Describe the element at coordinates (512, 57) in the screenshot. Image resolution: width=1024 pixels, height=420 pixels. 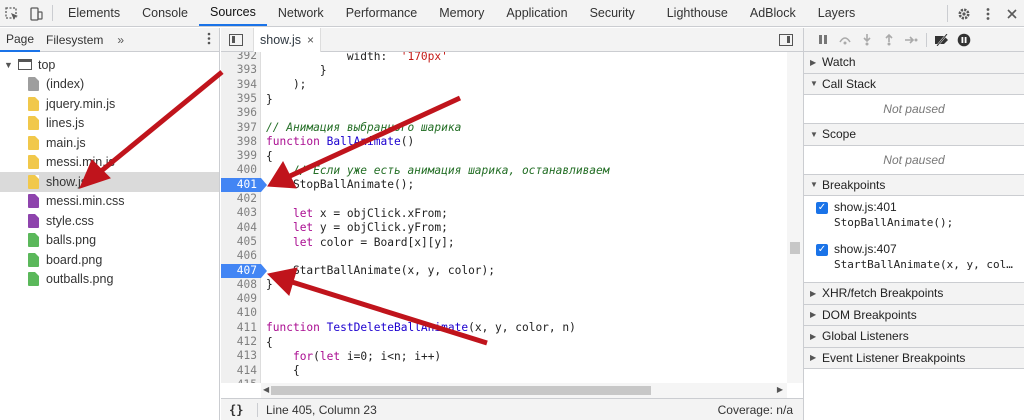
I see `code-line: 392 width: '170px'` at that location.